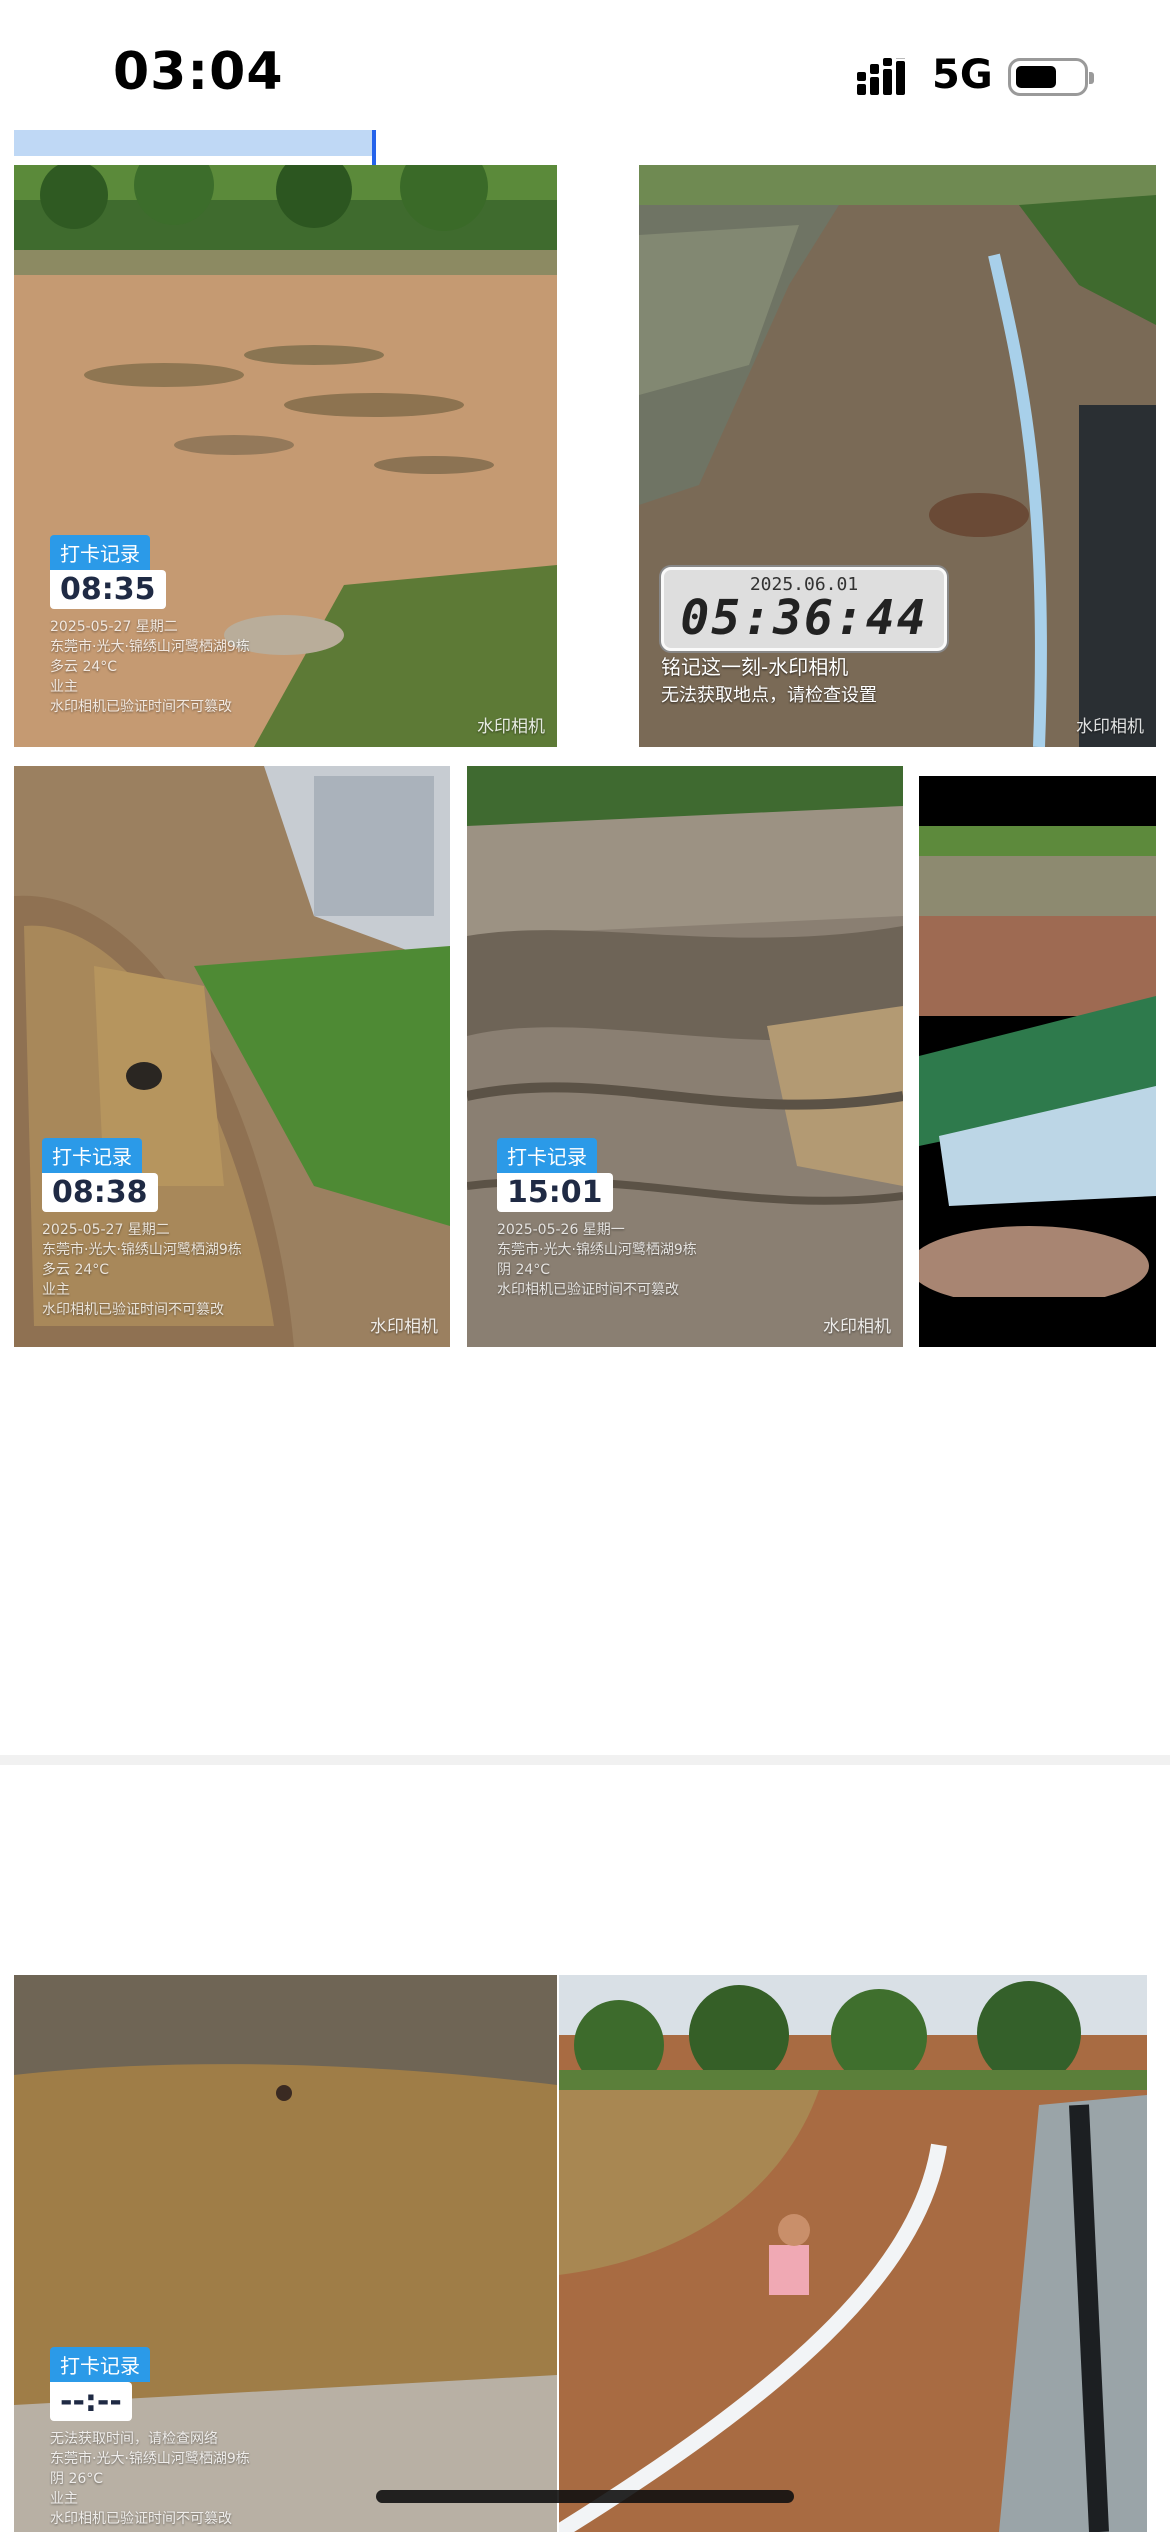 The image size is (1170, 2532). What do you see at coordinates (1051, 77) in the screenshot?
I see `battery-icon` at bounding box center [1051, 77].